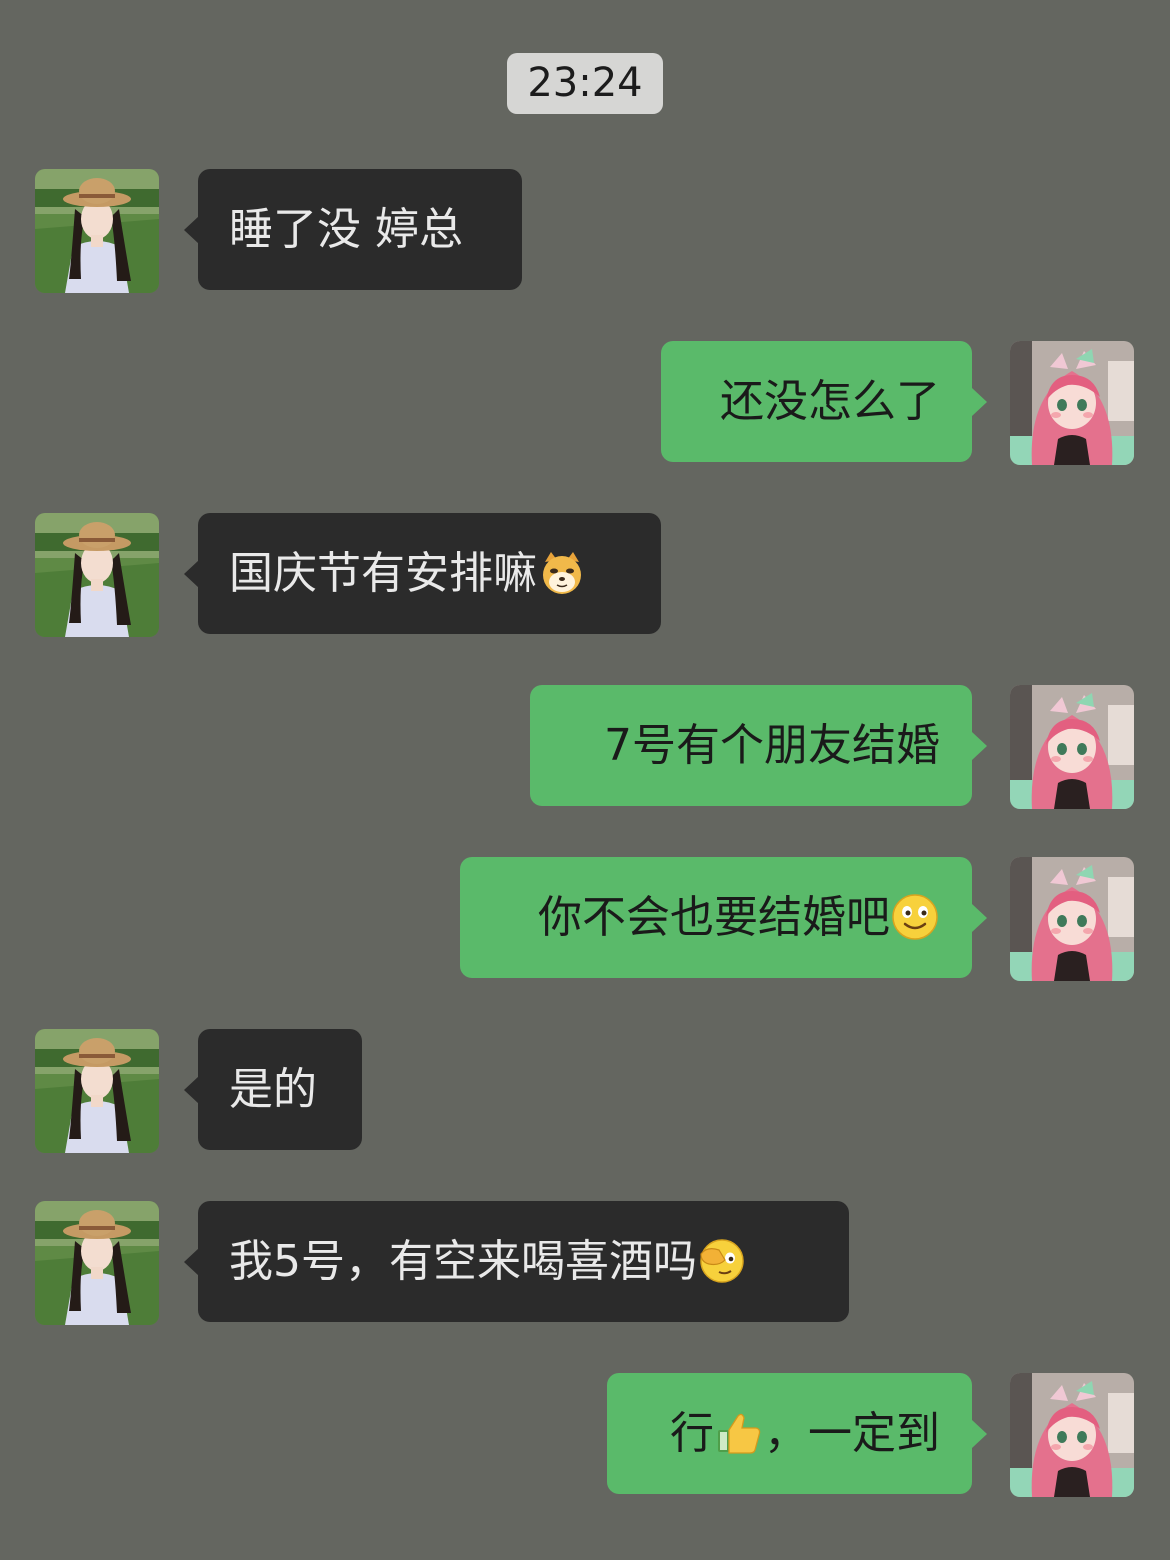 The image size is (1170, 1560). Describe the element at coordinates (714, 917) in the screenshot. I see `message-text: 你不会也要结婚吧` at that location.